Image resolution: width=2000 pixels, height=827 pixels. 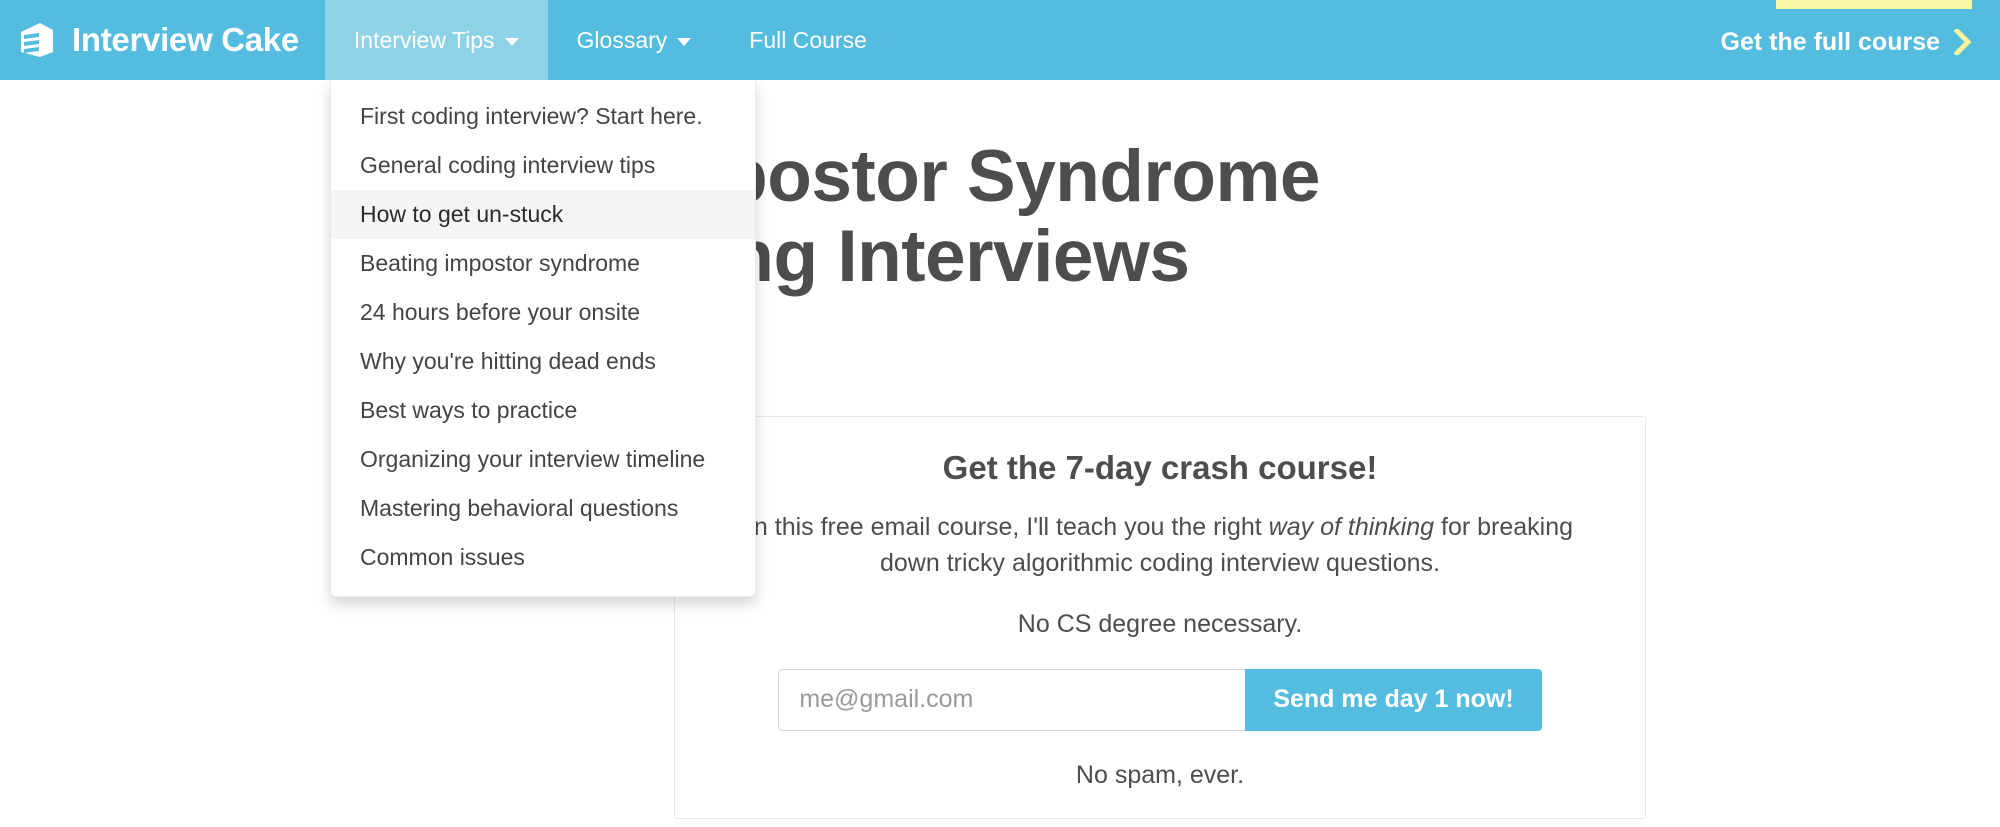 What do you see at coordinates (543, 165) in the screenshot?
I see `dropdown-item-general-coding-interview-tips: General coding interview tips` at bounding box center [543, 165].